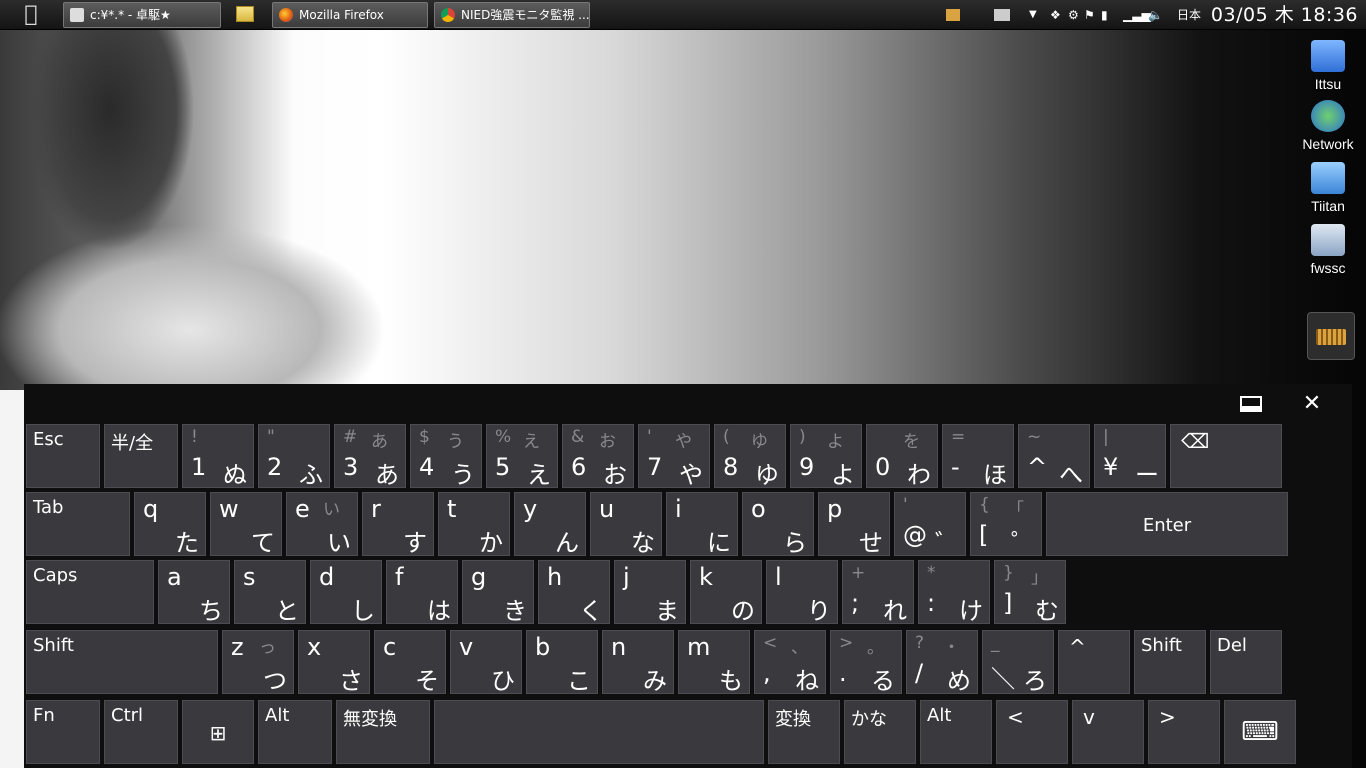 Image resolution: width=1366 pixels, height=768 pixels. What do you see at coordinates (446, 456) in the screenshot?
I see `char-key: $ う 4 う` at bounding box center [446, 456].